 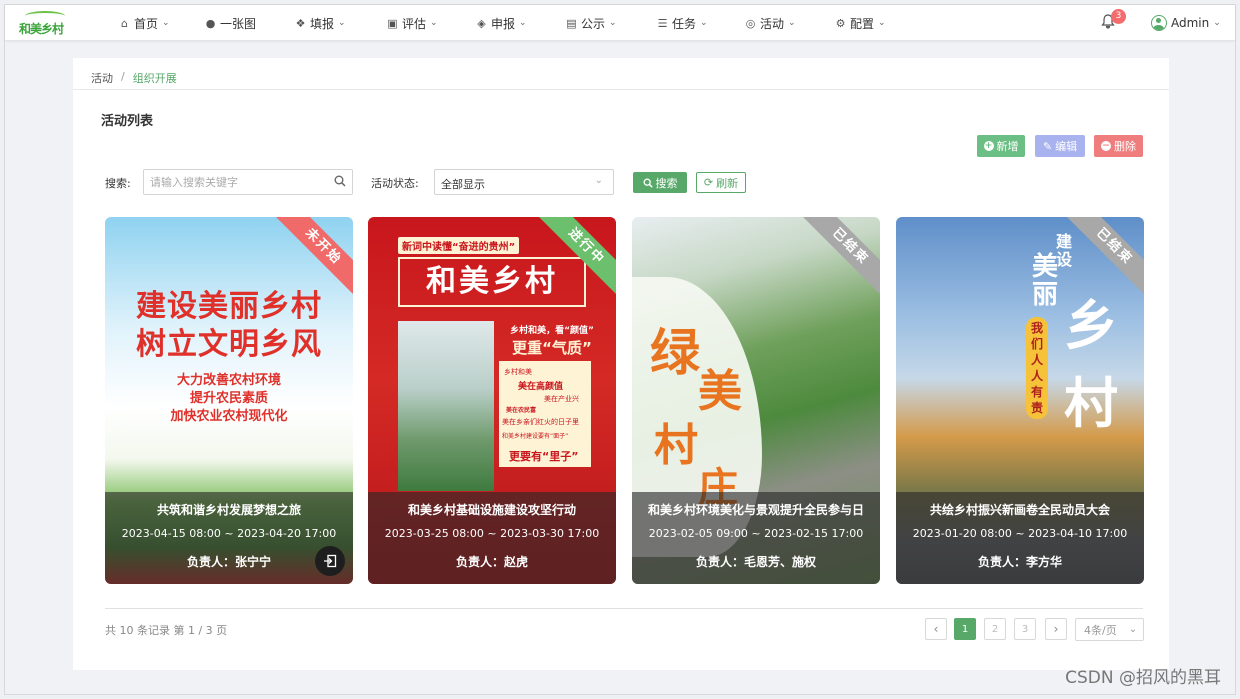 I want to click on home-icon: ⌂, so click(x=124, y=23).